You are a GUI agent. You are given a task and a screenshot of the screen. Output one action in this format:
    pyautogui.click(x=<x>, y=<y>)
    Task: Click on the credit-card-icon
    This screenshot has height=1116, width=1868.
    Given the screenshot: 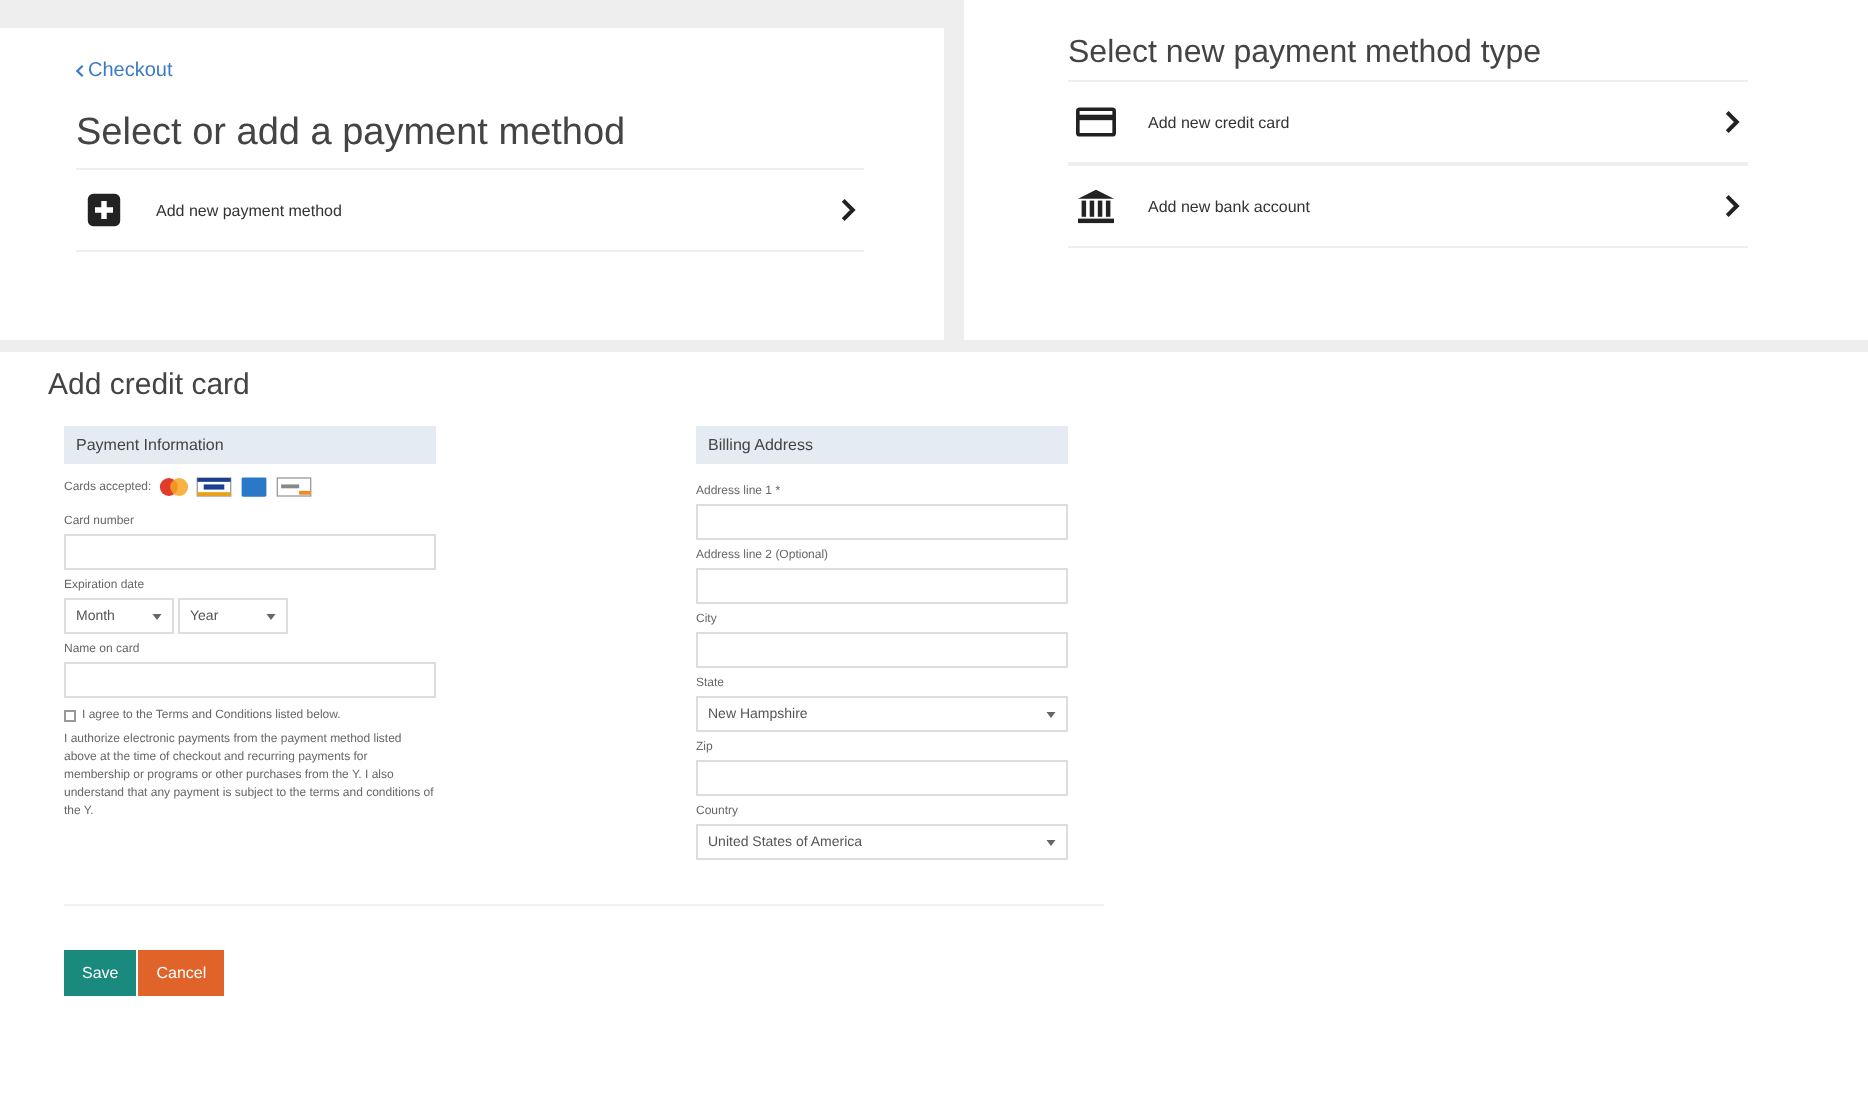 What is the action you would take?
    pyautogui.click(x=1096, y=122)
    